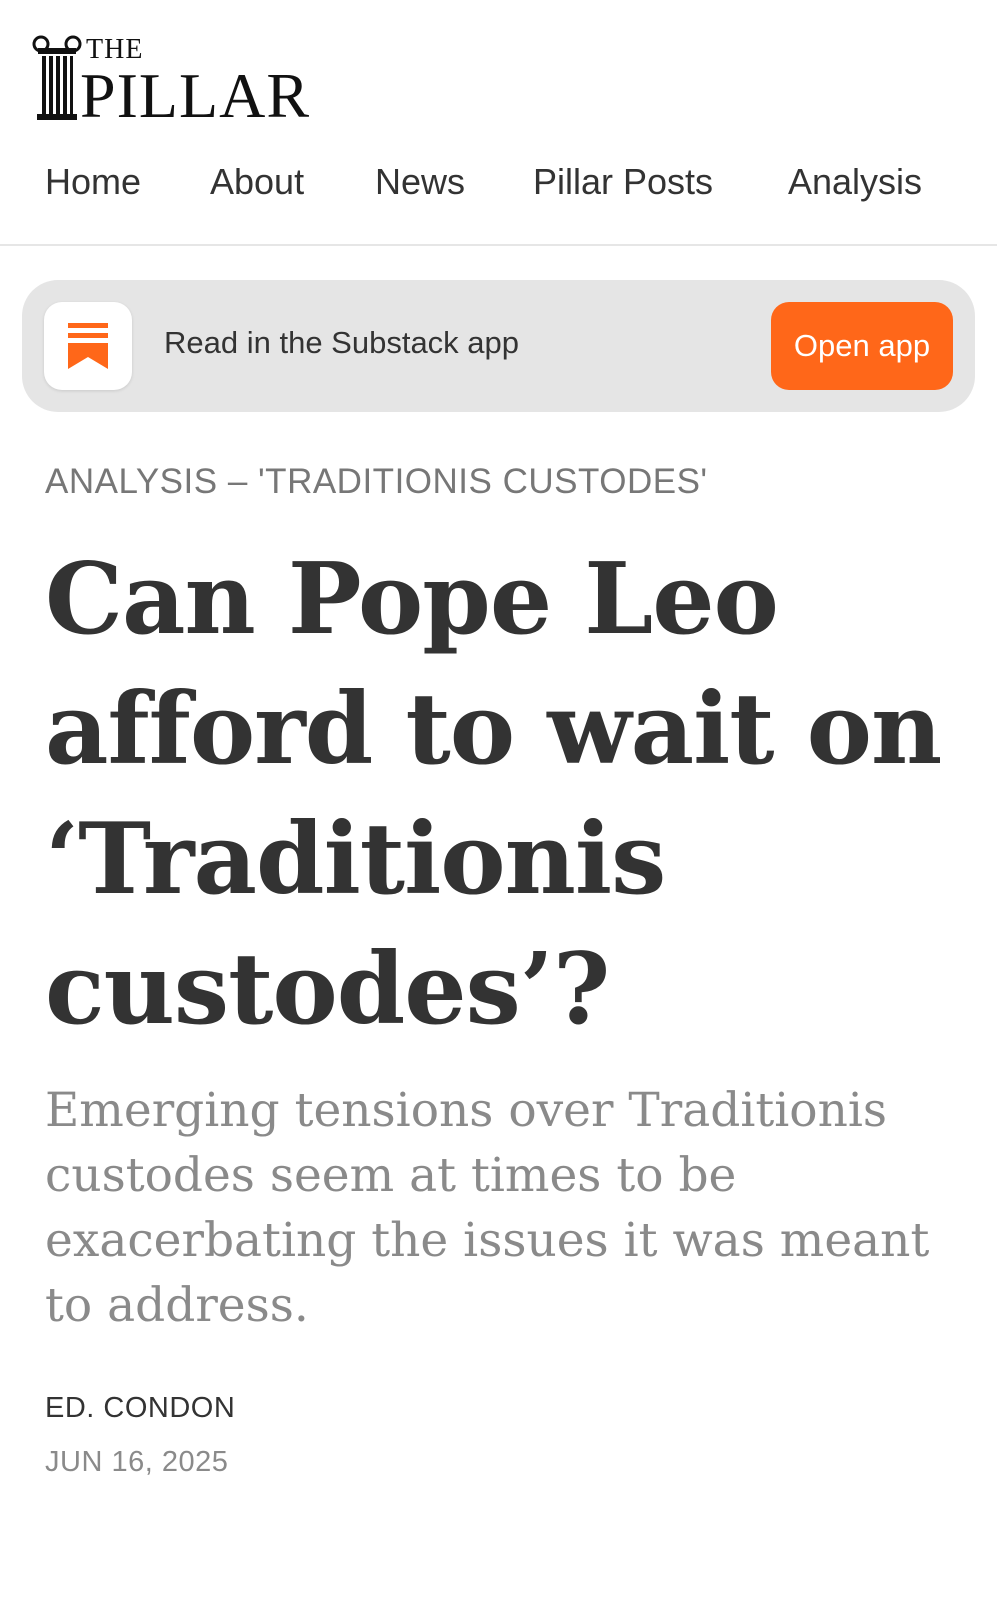 This screenshot has height=1600, width=997. Describe the element at coordinates (623, 182) in the screenshot. I see `nav-item-pillar-posts: Pillar Posts` at that location.